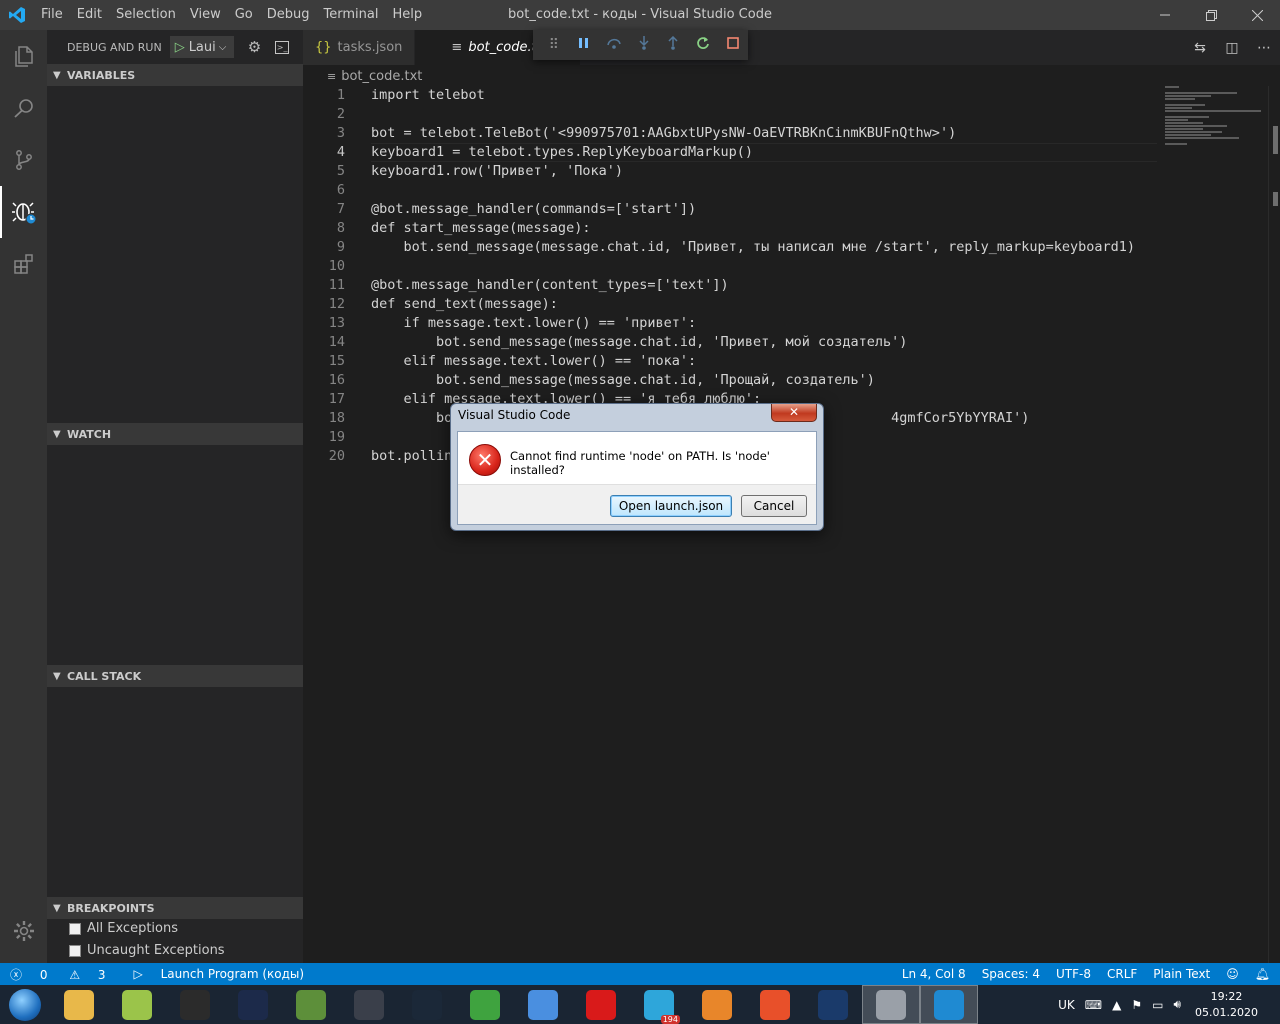 The height and width of the screenshot is (1024, 1280). What do you see at coordinates (407, 15) in the screenshot?
I see `menu-help: Help` at bounding box center [407, 15].